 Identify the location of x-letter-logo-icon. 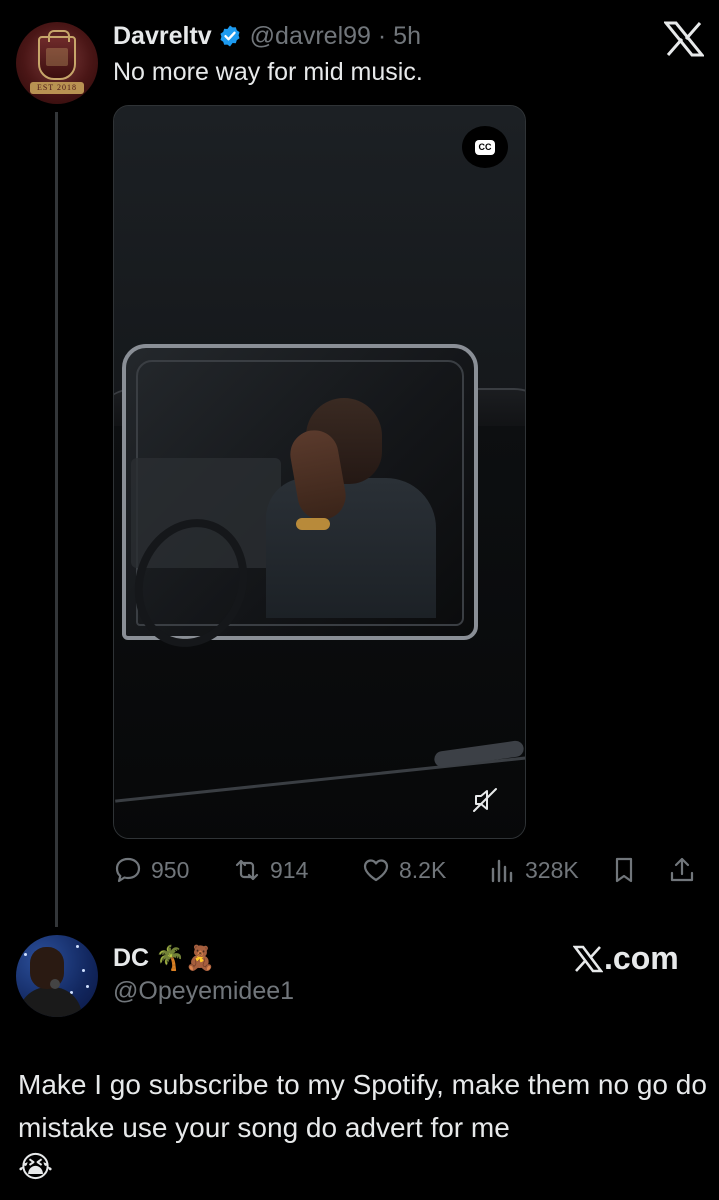
(588, 958).